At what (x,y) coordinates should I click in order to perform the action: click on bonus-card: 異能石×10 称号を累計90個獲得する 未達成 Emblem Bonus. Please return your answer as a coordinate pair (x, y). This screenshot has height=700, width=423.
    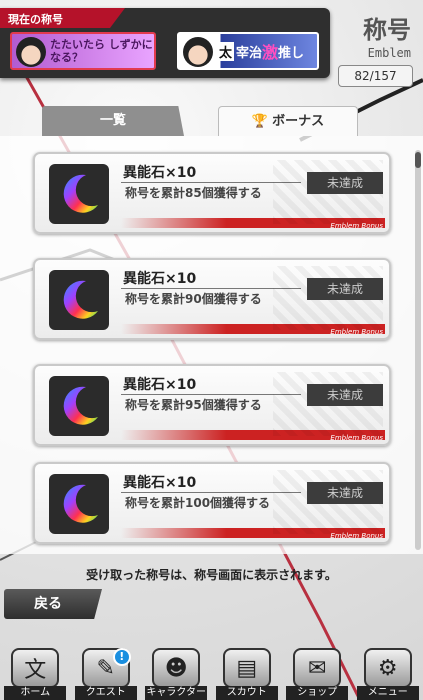
    Looking at the image, I should click on (212, 299).